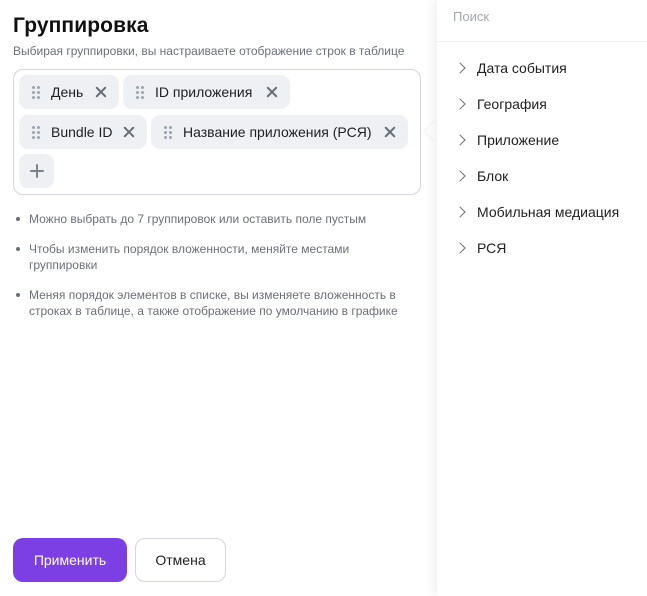  I want to click on apply-button: Применить, so click(70, 560).